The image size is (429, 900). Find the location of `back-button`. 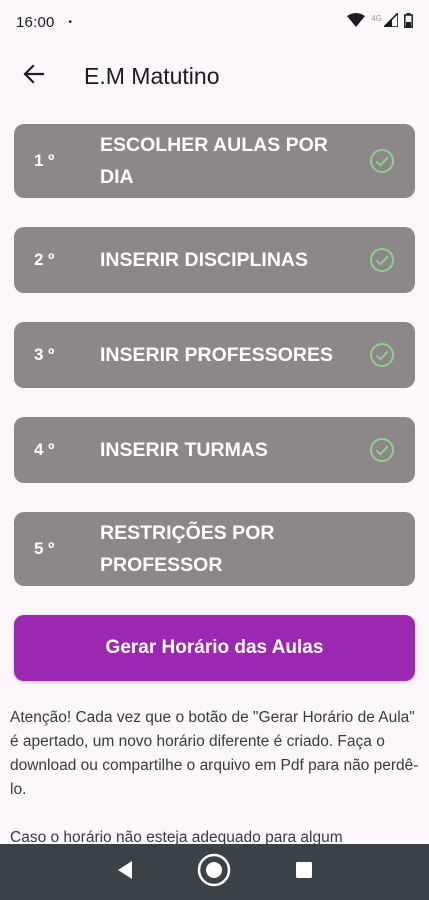

back-button is located at coordinates (34, 76).